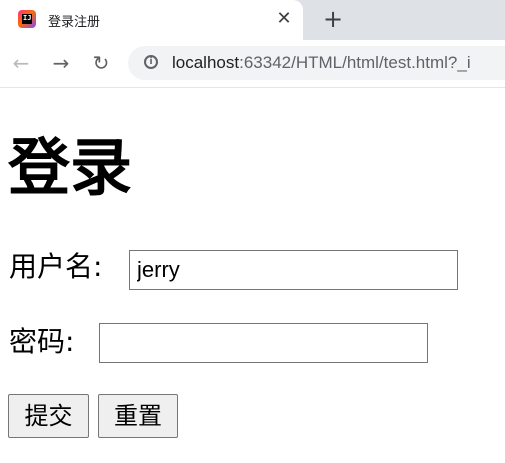 The height and width of the screenshot is (463, 505). Describe the element at coordinates (284, 19) in the screenshot. I see `close-tab-icon: ✕` at that location.